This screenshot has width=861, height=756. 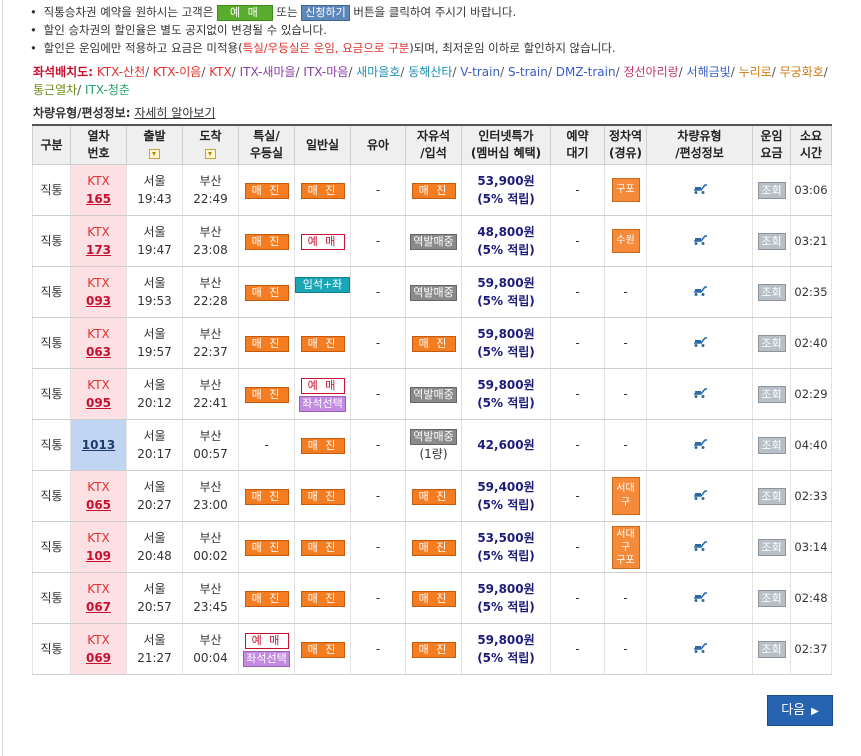 I want to click on train-number-link: 165, so click(x=98, y=199).